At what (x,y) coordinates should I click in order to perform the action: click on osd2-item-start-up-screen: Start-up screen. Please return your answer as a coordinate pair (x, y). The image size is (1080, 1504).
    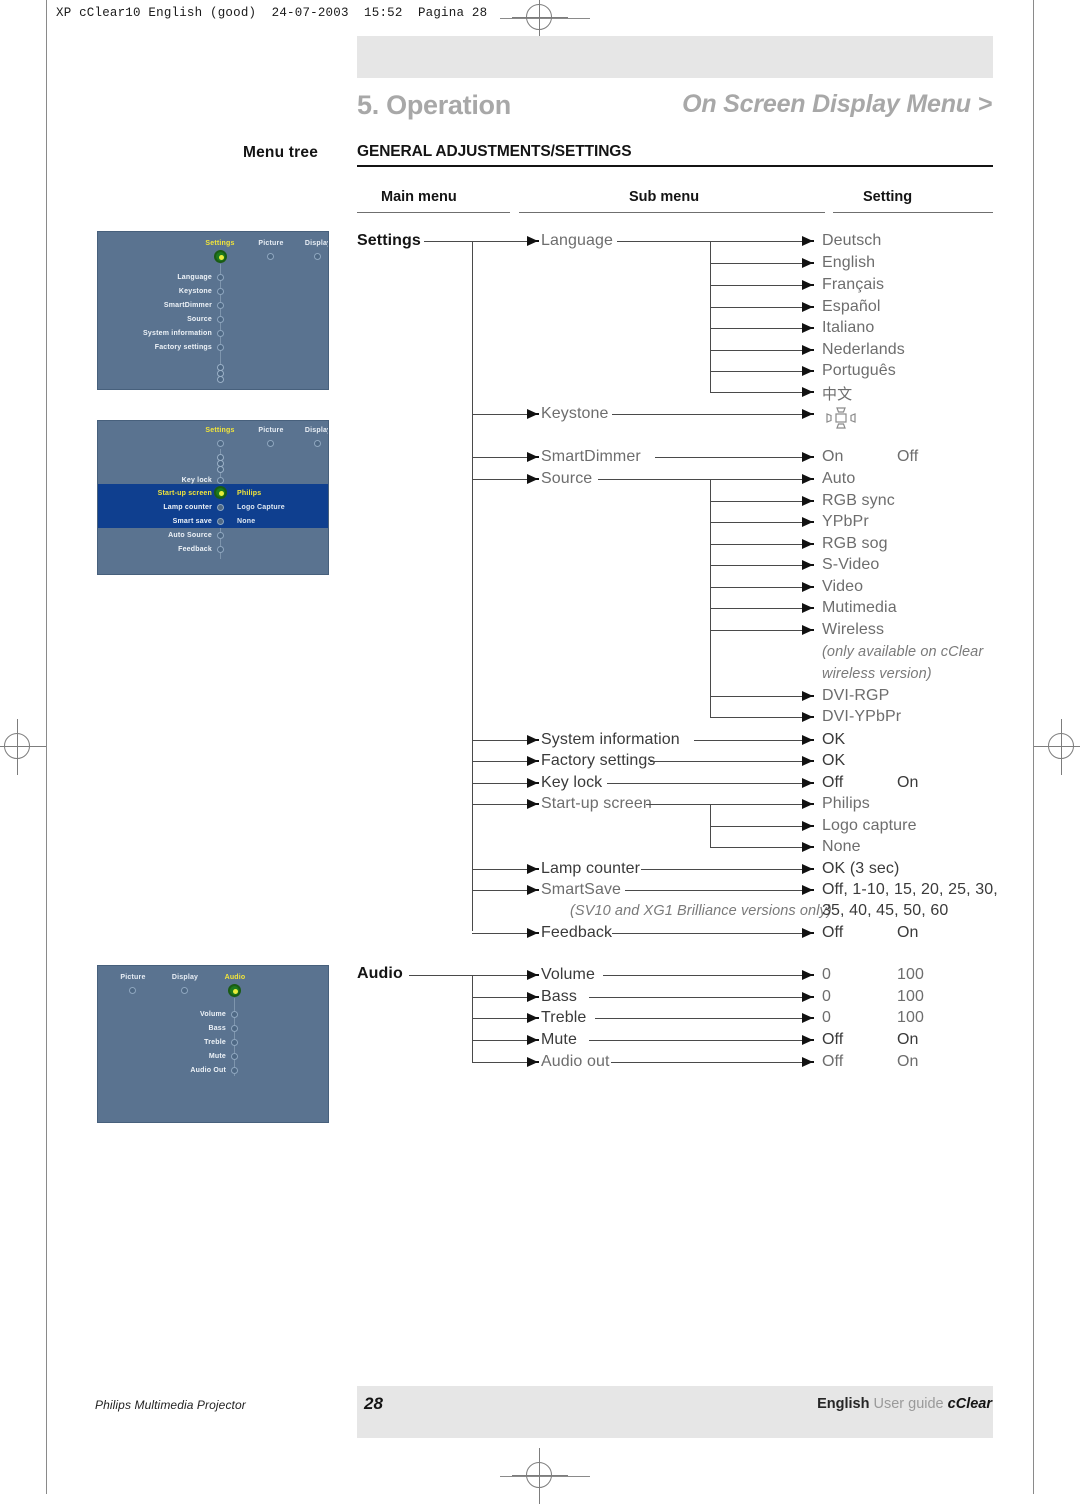
    Looking at the image, I should click on (184, 493).